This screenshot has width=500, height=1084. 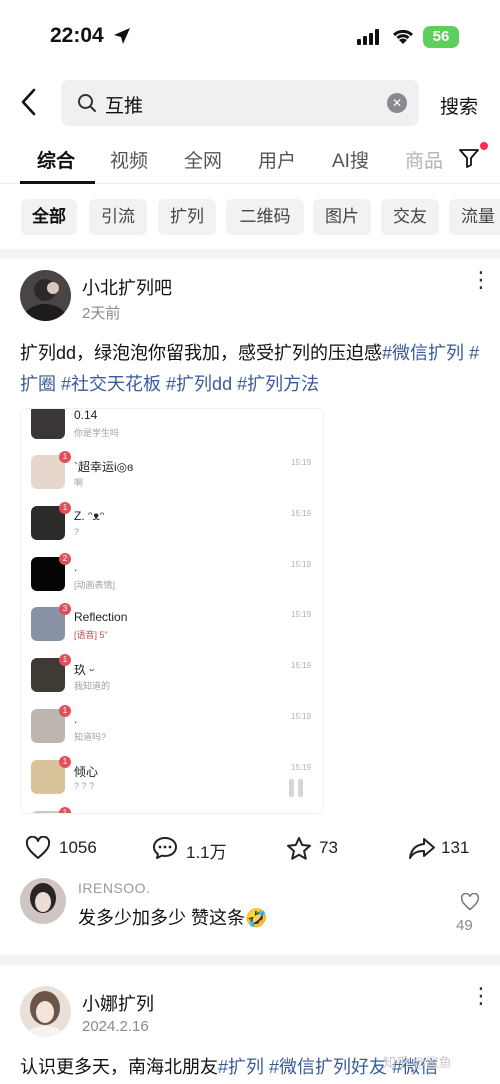 I want to click on chat-message: ?, so click(x=77, y=532).